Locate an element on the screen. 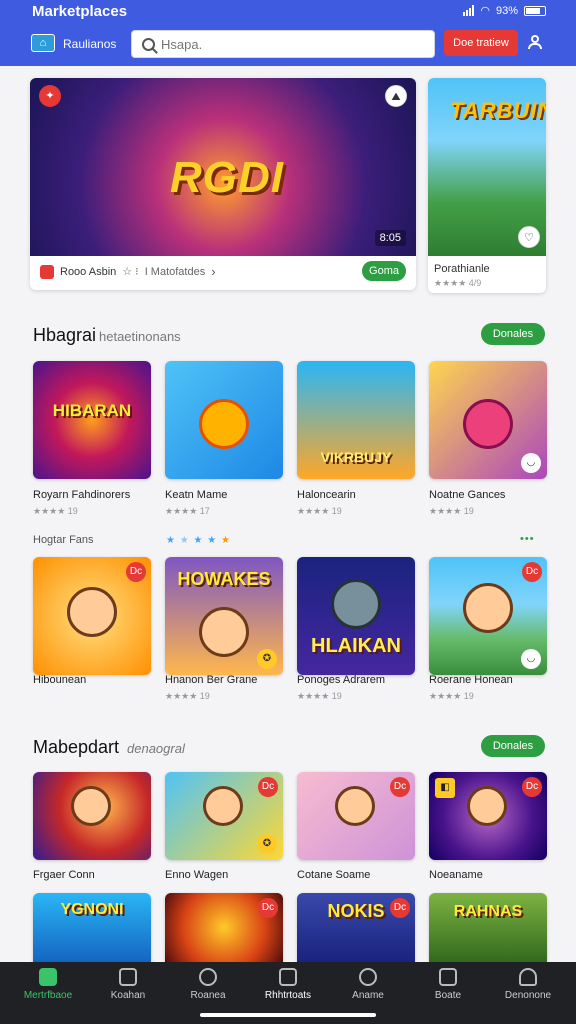 The height and width of the screenshot is (1024, 576). game-tile: HIBARAN is located at coordinates (92, 420).